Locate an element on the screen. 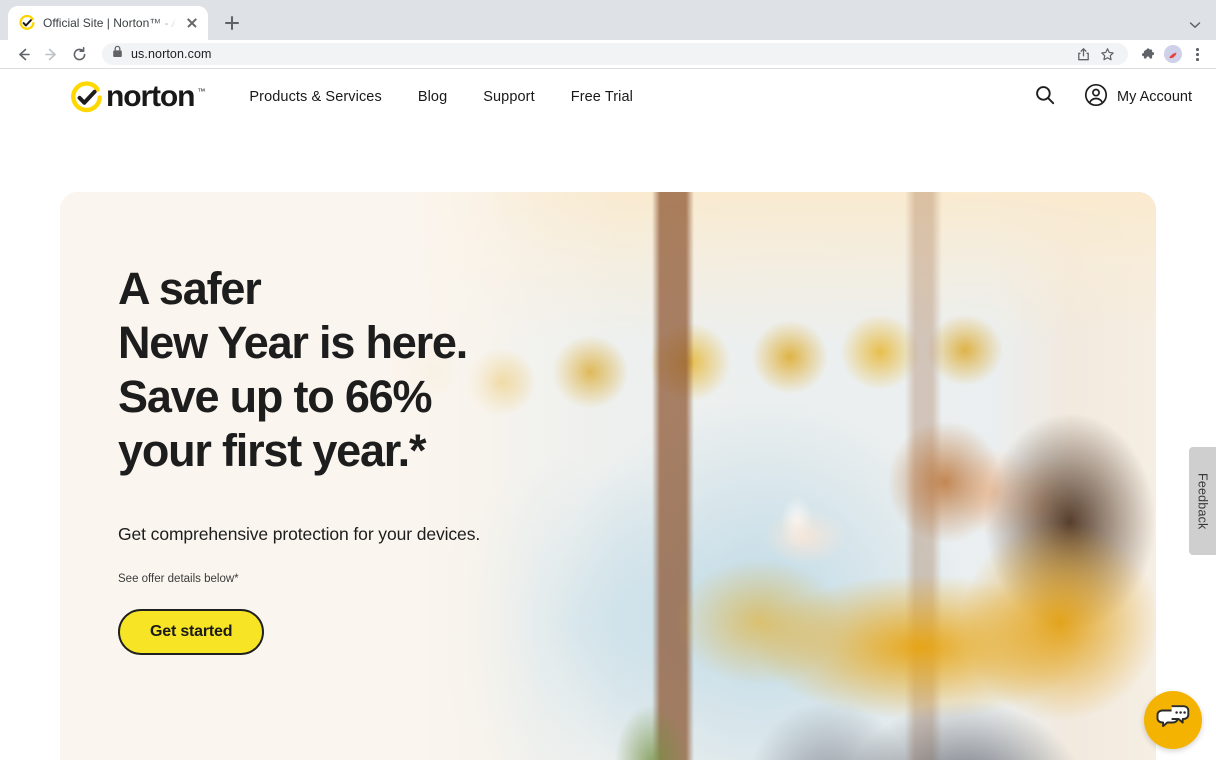  header-actions: My Account is located at coordinates (1113, 97).